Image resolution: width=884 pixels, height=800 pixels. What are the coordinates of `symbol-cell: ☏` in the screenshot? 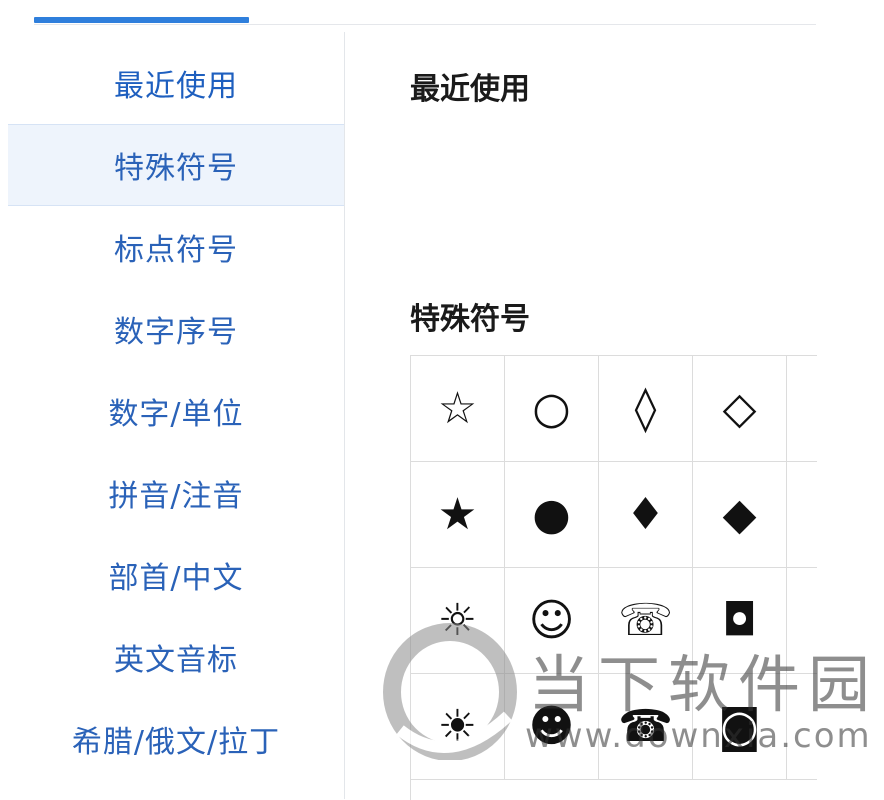 It's located at (646, 621).